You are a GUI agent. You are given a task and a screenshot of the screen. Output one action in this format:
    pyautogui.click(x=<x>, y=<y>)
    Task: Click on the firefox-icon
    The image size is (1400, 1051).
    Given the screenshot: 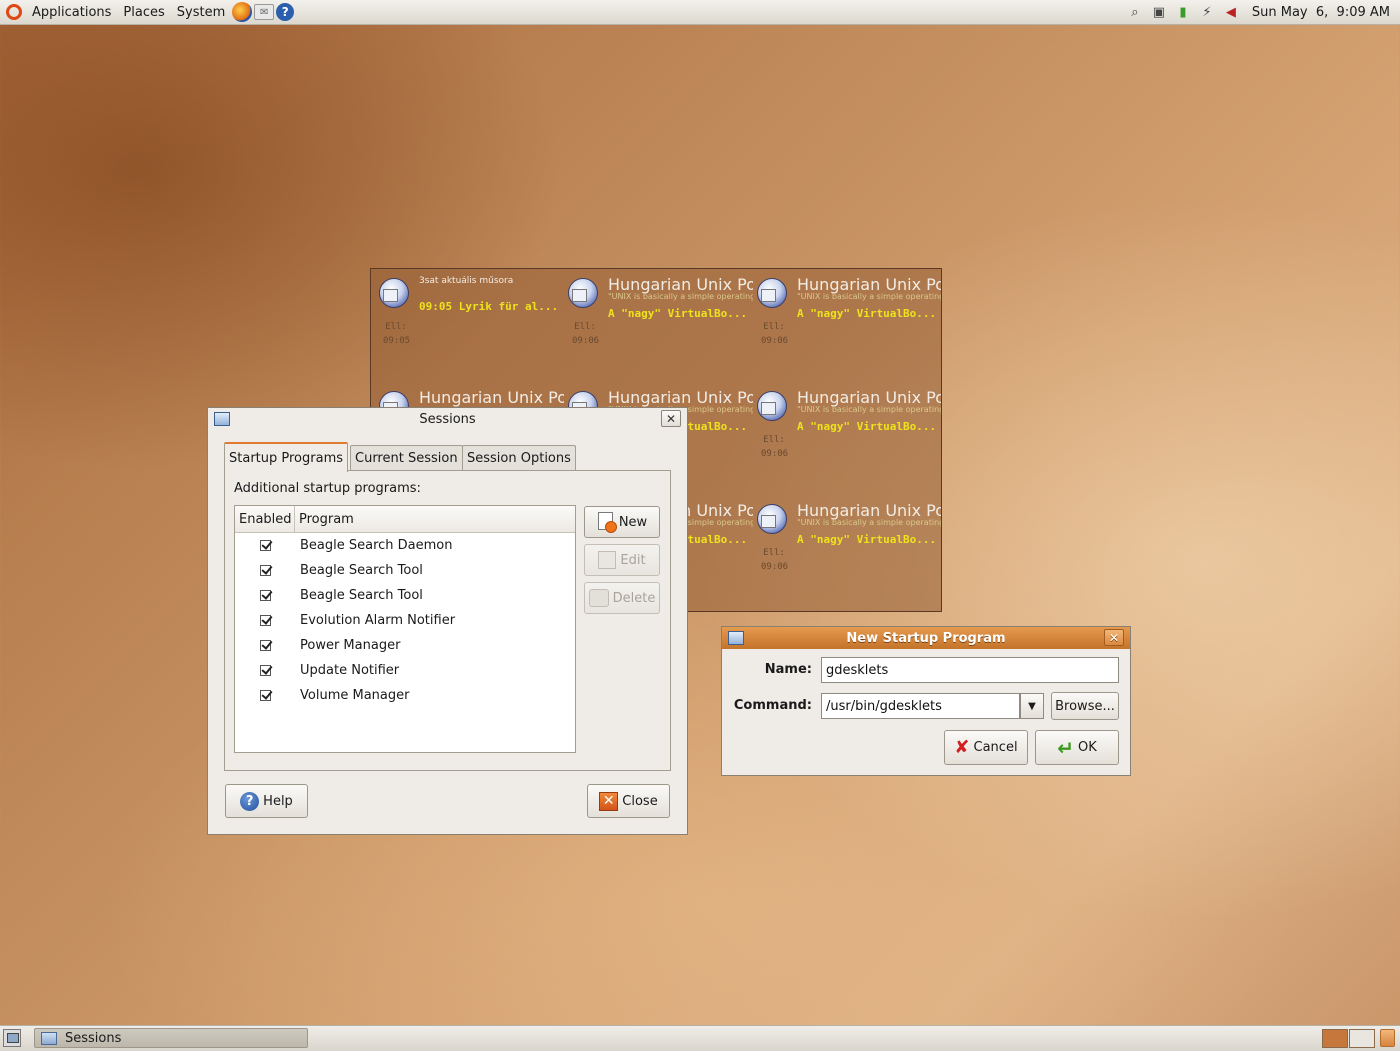 What is the action you would take?
    pyautogui.click(x=242, y=12)
    